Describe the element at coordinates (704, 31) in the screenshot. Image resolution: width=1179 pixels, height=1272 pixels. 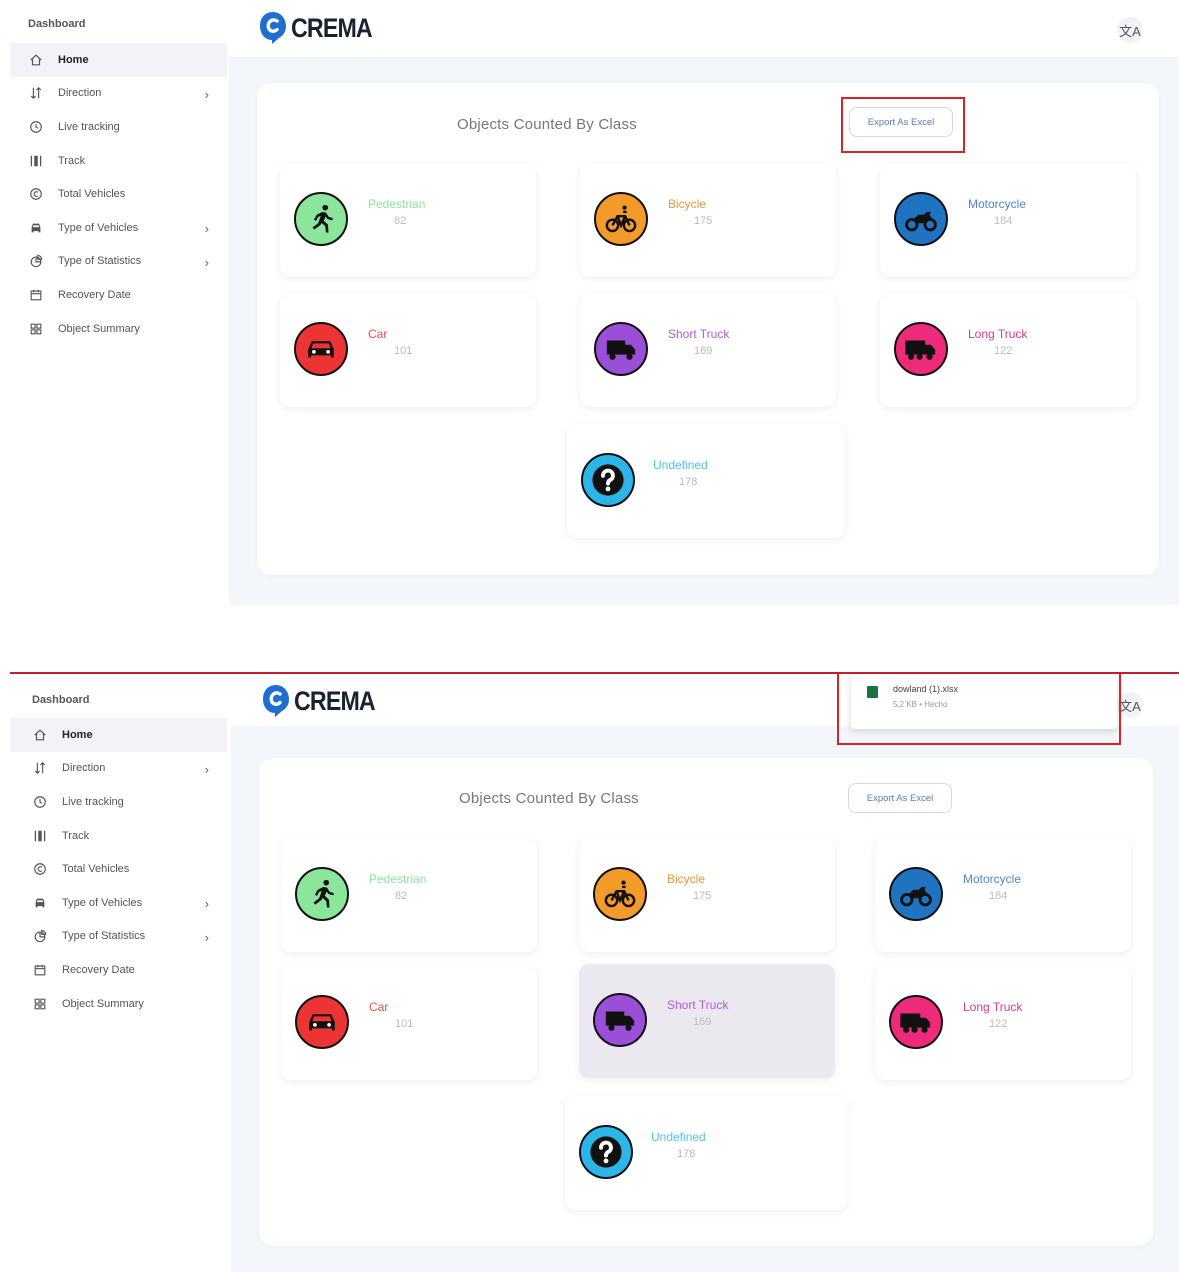
I see `topbar: CREMA 文A` at that location.